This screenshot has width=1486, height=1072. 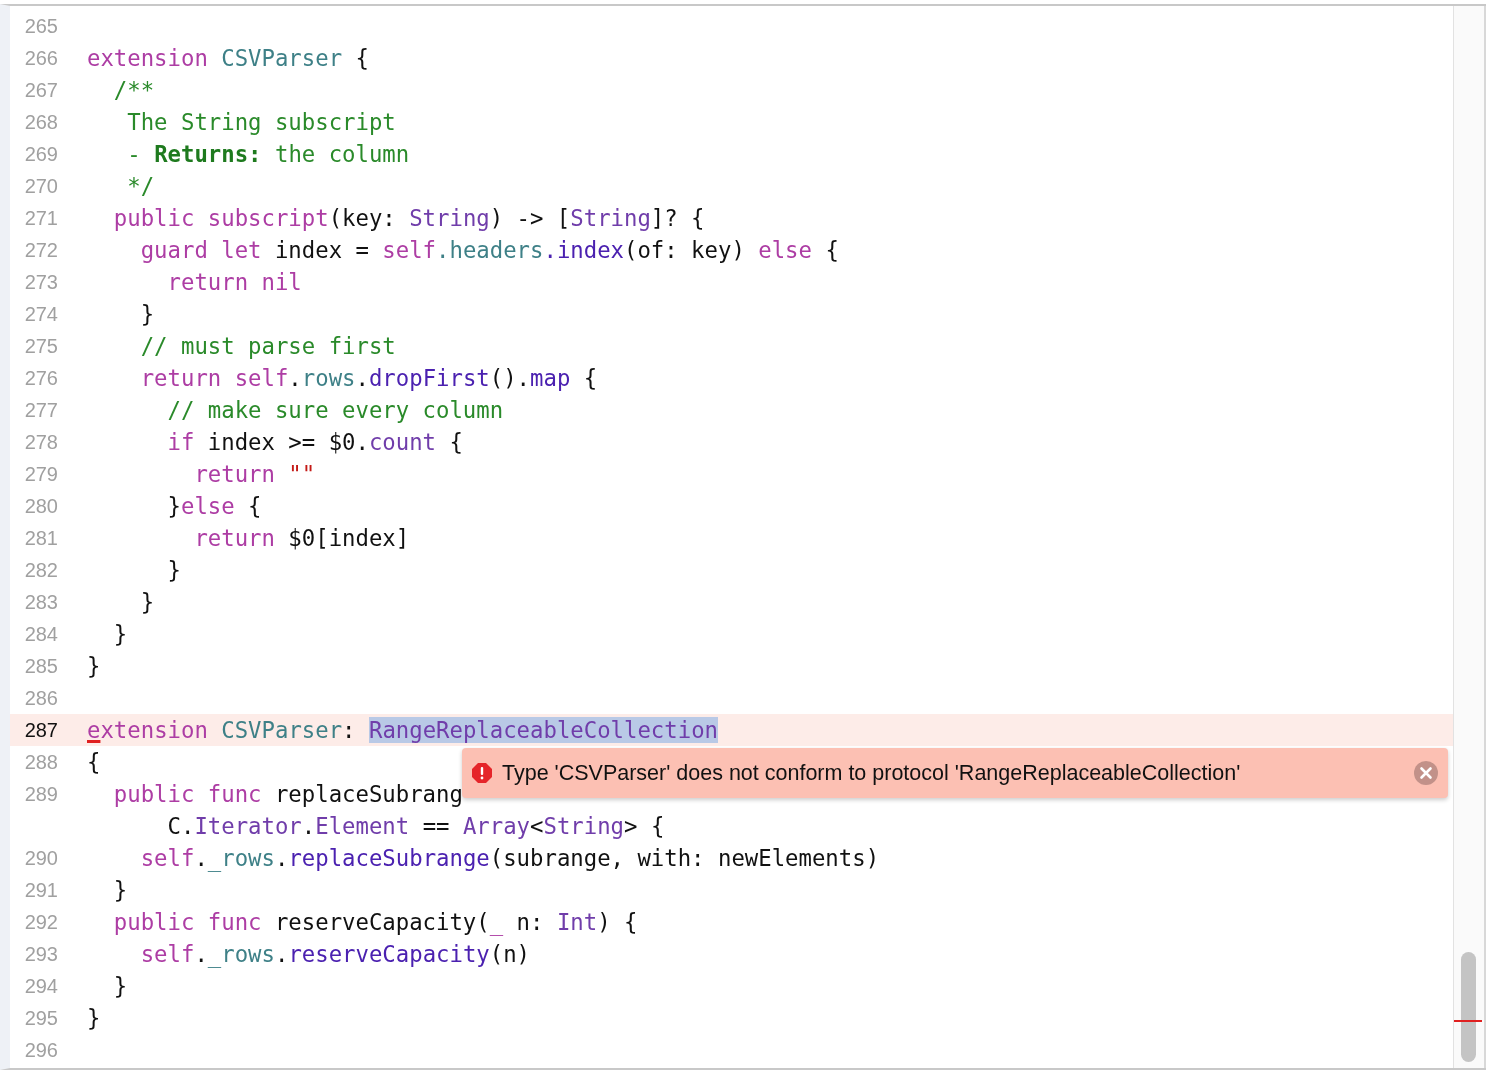 I want to click on code-line: C.Iterator.Element == Array<String> {, so click(x=415, y=826).